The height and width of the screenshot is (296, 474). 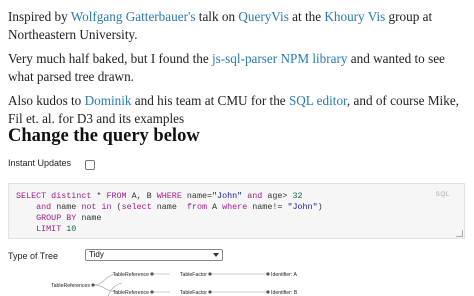 What do you see at coordinates (284, 275) in the screenshot?
I see `tree-node-label: Identifier: A` at bounding box center [284, 275].